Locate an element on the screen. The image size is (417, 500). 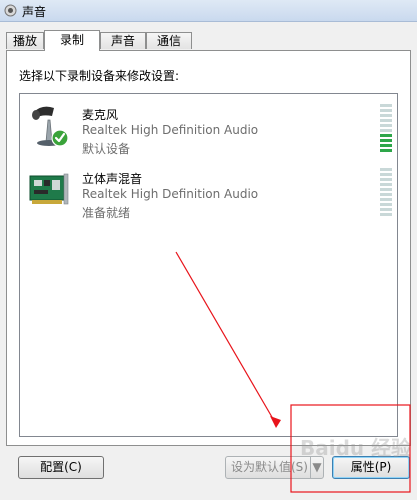
tab-communications: 通信 is located at coordinates (169, 40).